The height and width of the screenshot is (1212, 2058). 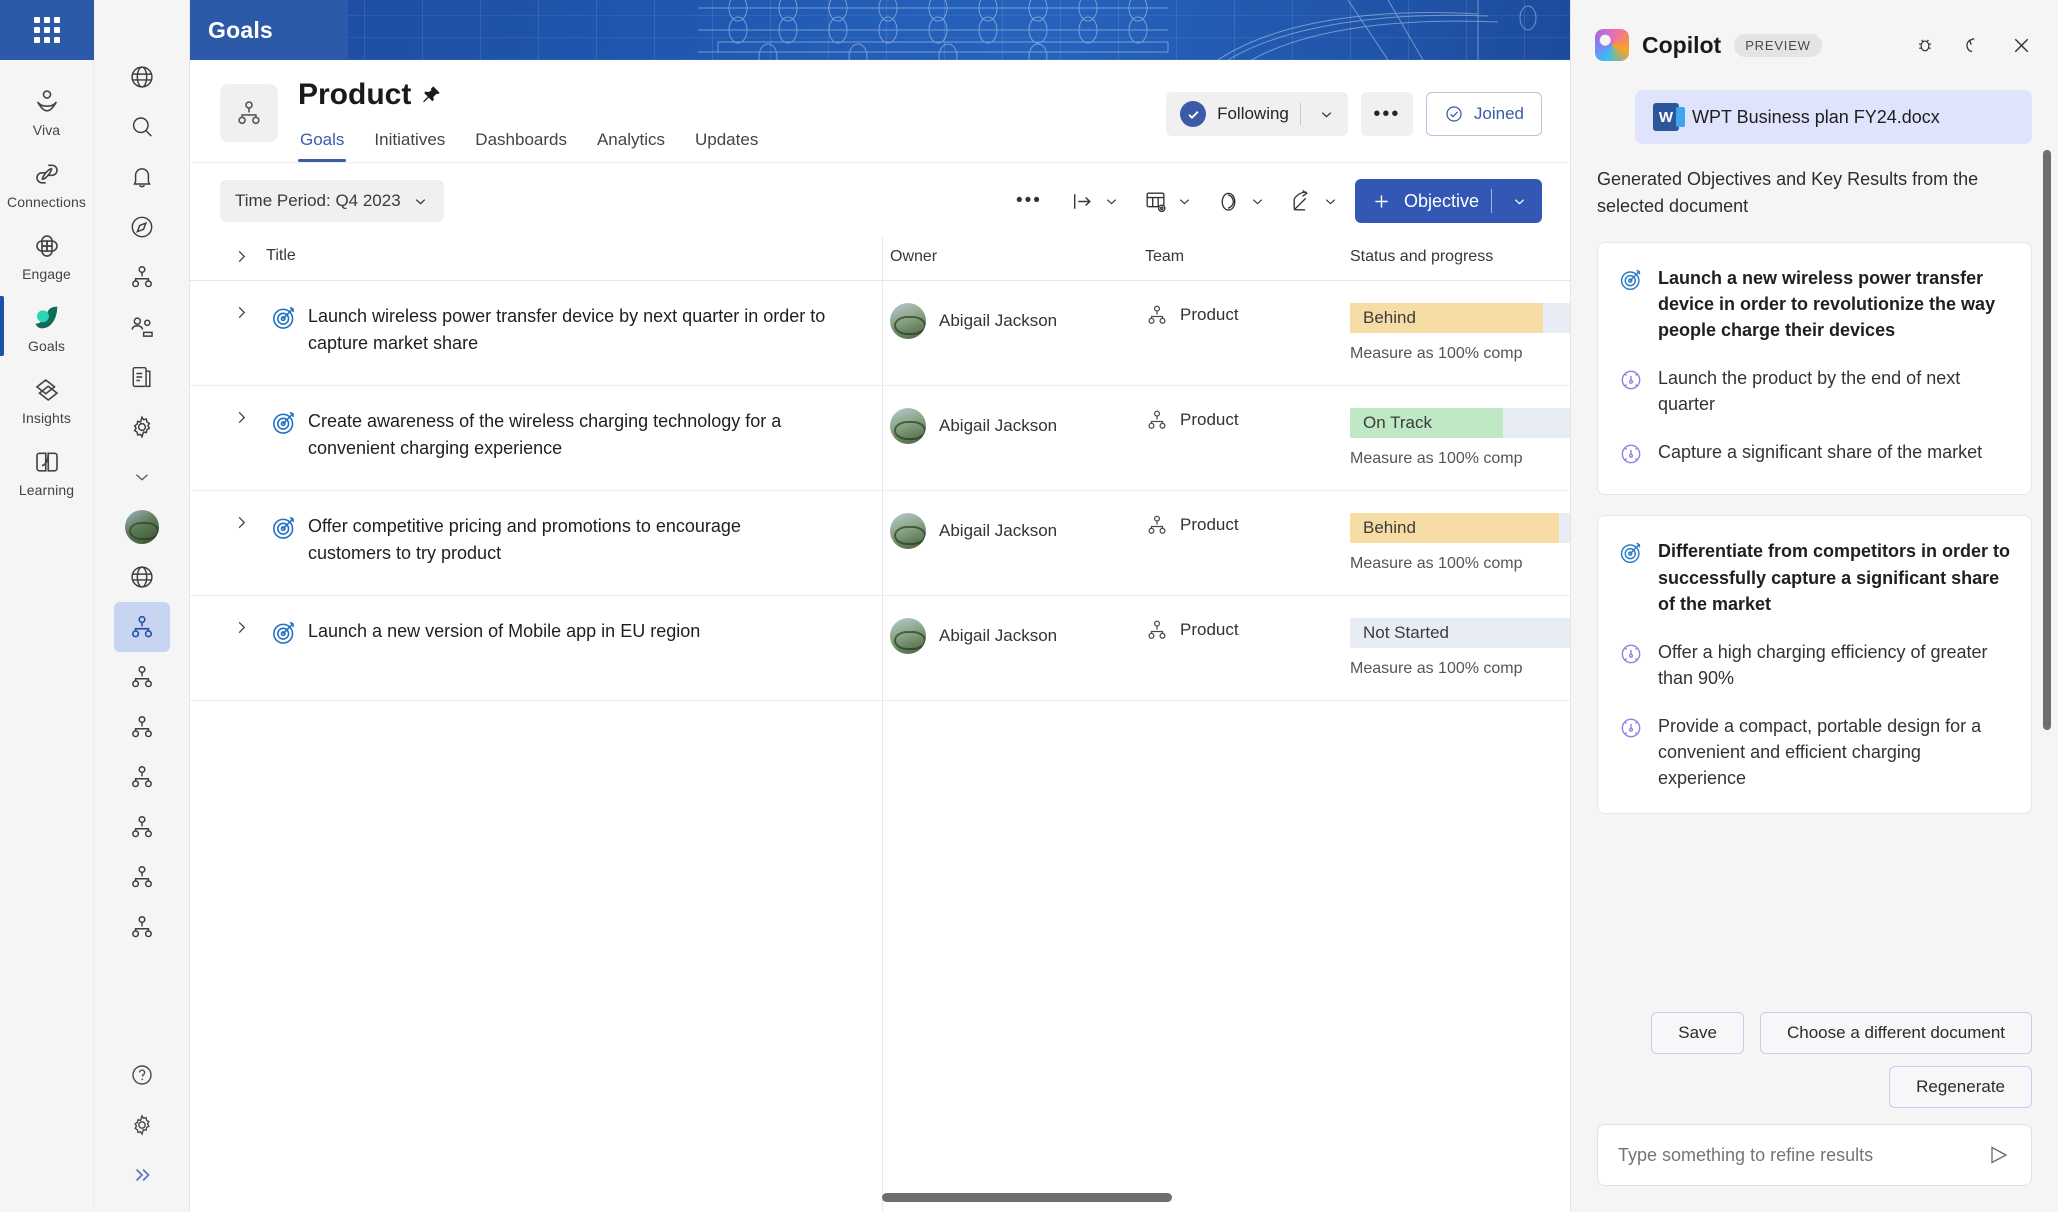 What do you see at coordinates (1327, 114) in the screenshot?
I see `following-dropdown` at bounding box center [1327, 114].